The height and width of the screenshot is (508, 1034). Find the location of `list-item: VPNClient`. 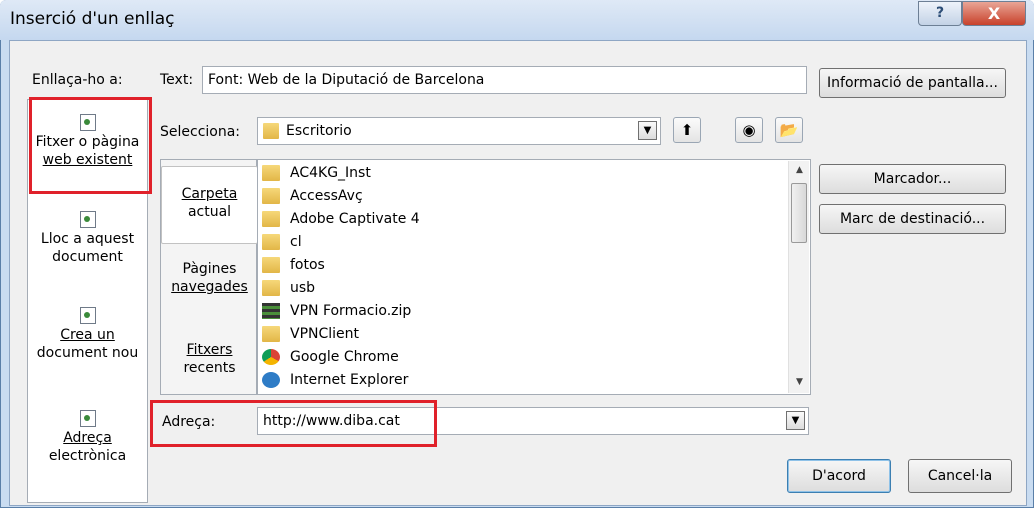

list-item: VPNClient is located at coordinates (310, 334).